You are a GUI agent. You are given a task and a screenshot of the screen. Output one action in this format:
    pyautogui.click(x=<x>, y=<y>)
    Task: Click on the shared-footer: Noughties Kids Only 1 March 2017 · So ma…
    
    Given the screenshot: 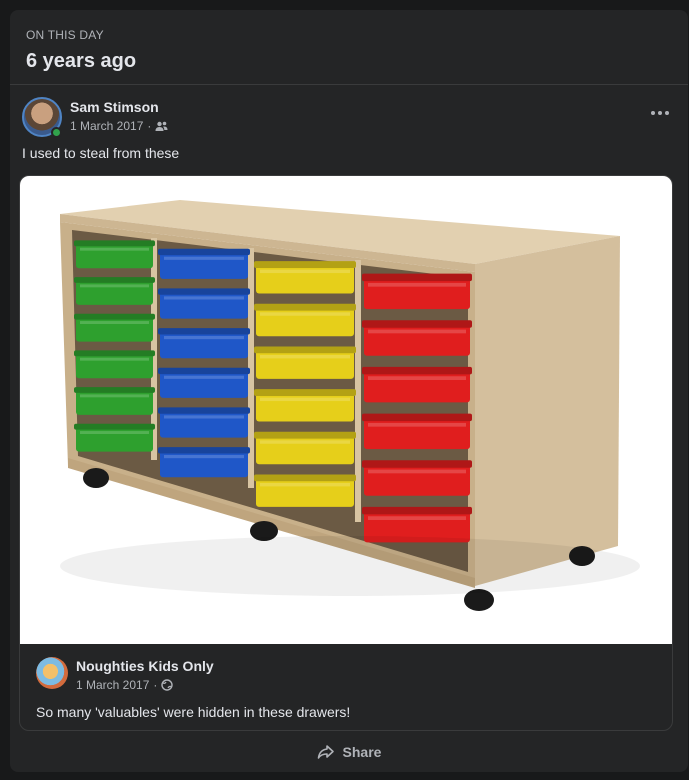 What is the action you would take?
    pyautogui.click(x=346, y=687)
    